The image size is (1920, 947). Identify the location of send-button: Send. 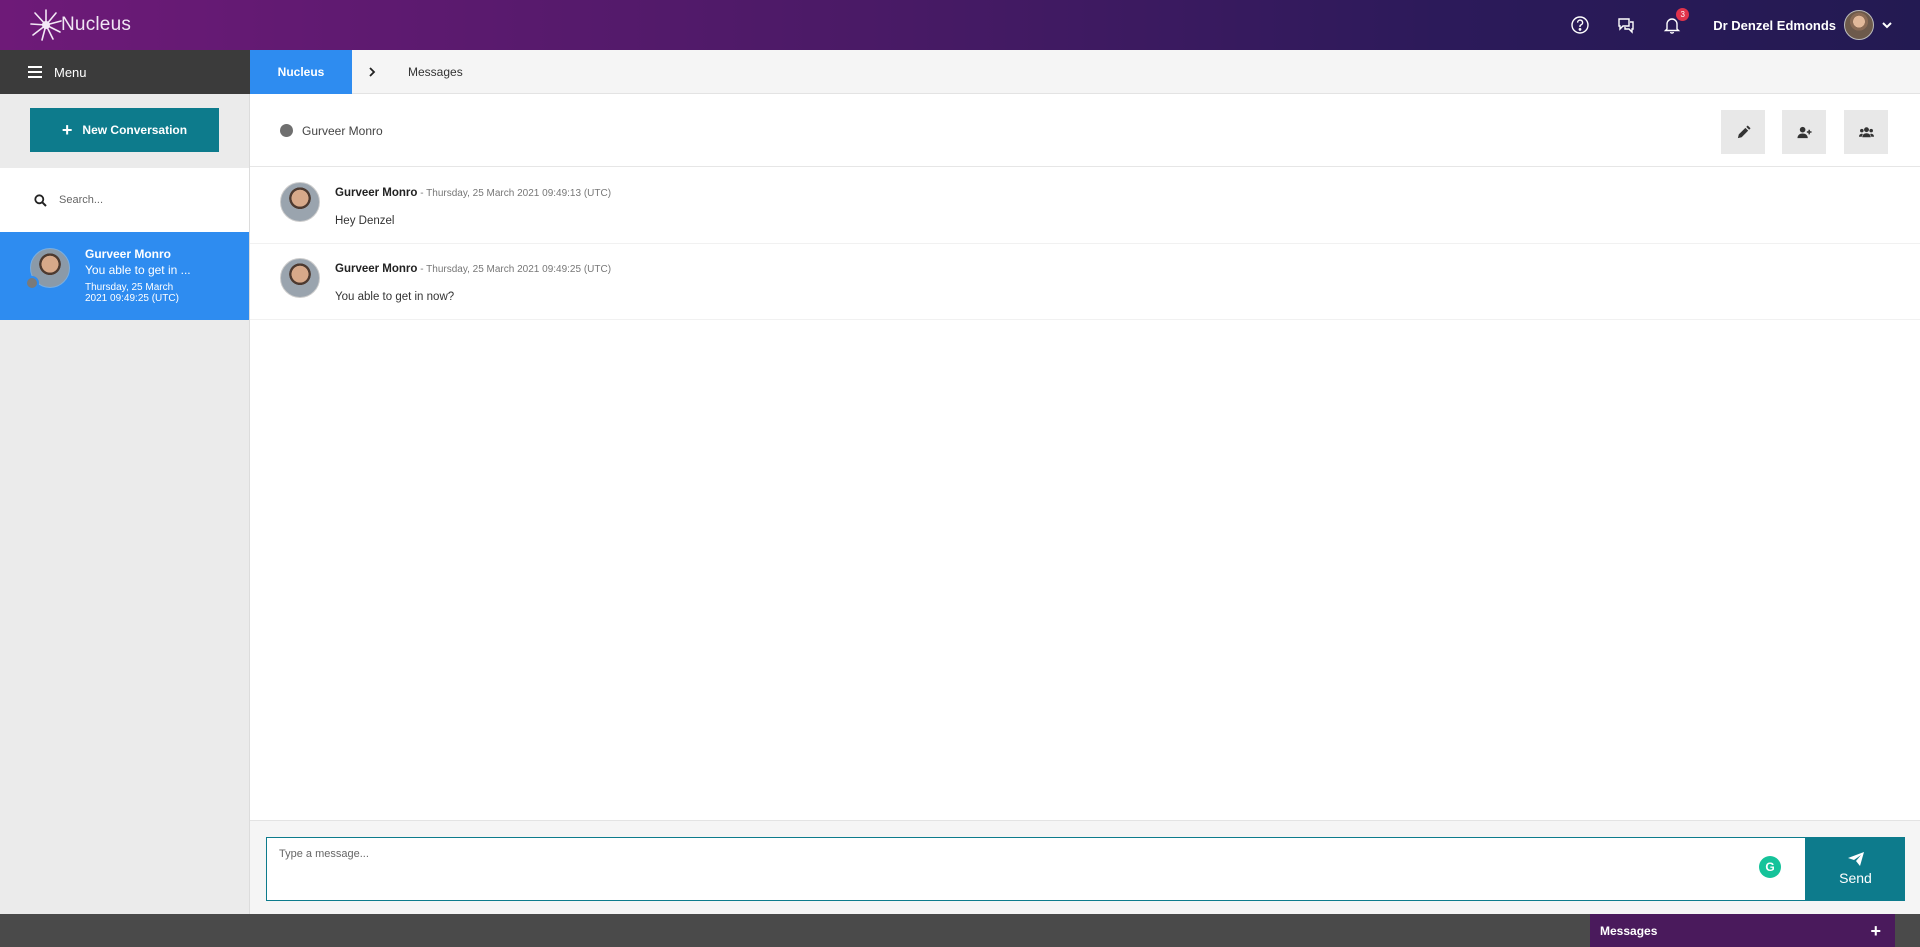
(1855, 869).